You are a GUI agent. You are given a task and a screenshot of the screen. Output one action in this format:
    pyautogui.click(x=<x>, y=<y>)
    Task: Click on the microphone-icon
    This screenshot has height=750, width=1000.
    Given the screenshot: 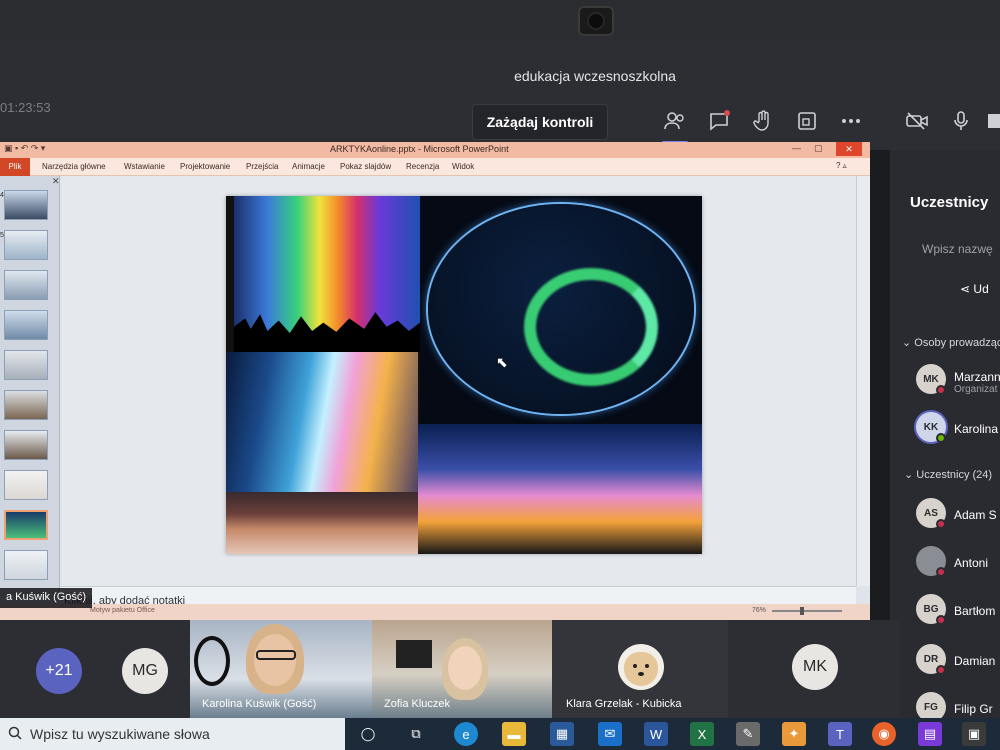 What is the action you would take?
    pyautogui.click(x=961, y=121)
    